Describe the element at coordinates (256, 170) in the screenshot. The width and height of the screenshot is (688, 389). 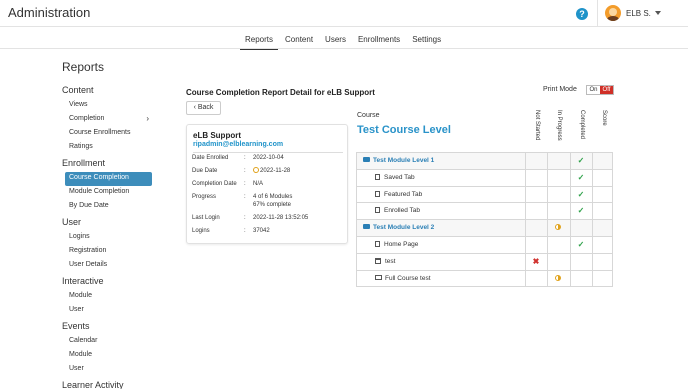
I see `clock-icon` at that location.